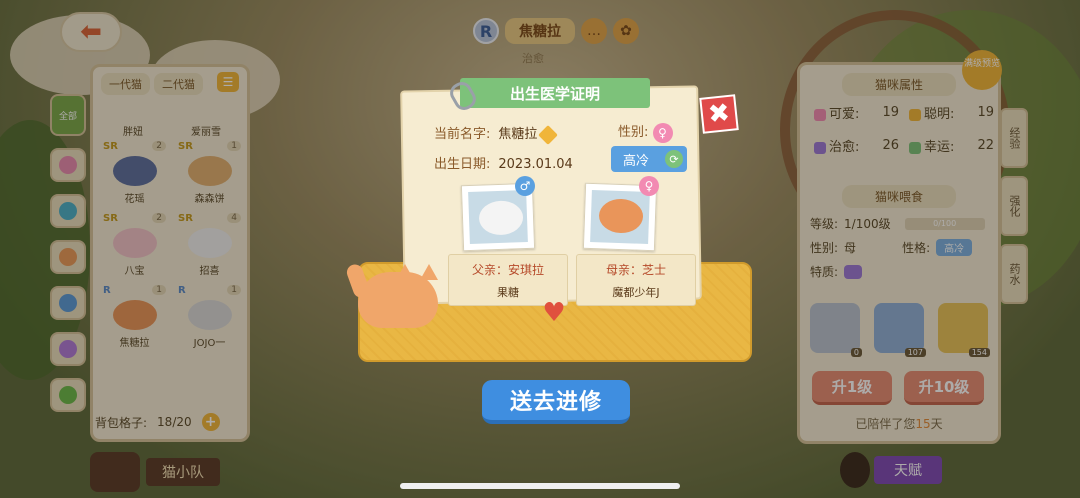  Describe the element at coordinates (719, 114) in the screenshot. I see `close-button: ✖` at that location.